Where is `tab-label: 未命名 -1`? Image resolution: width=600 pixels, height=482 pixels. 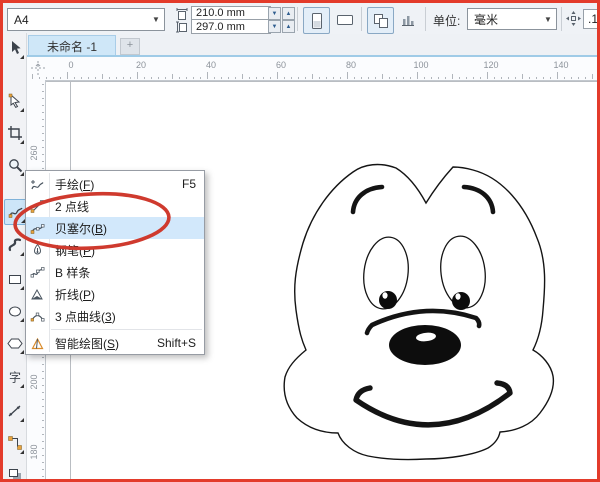 tab-label: 未命名 -1 is located at coordinates (71, 47).